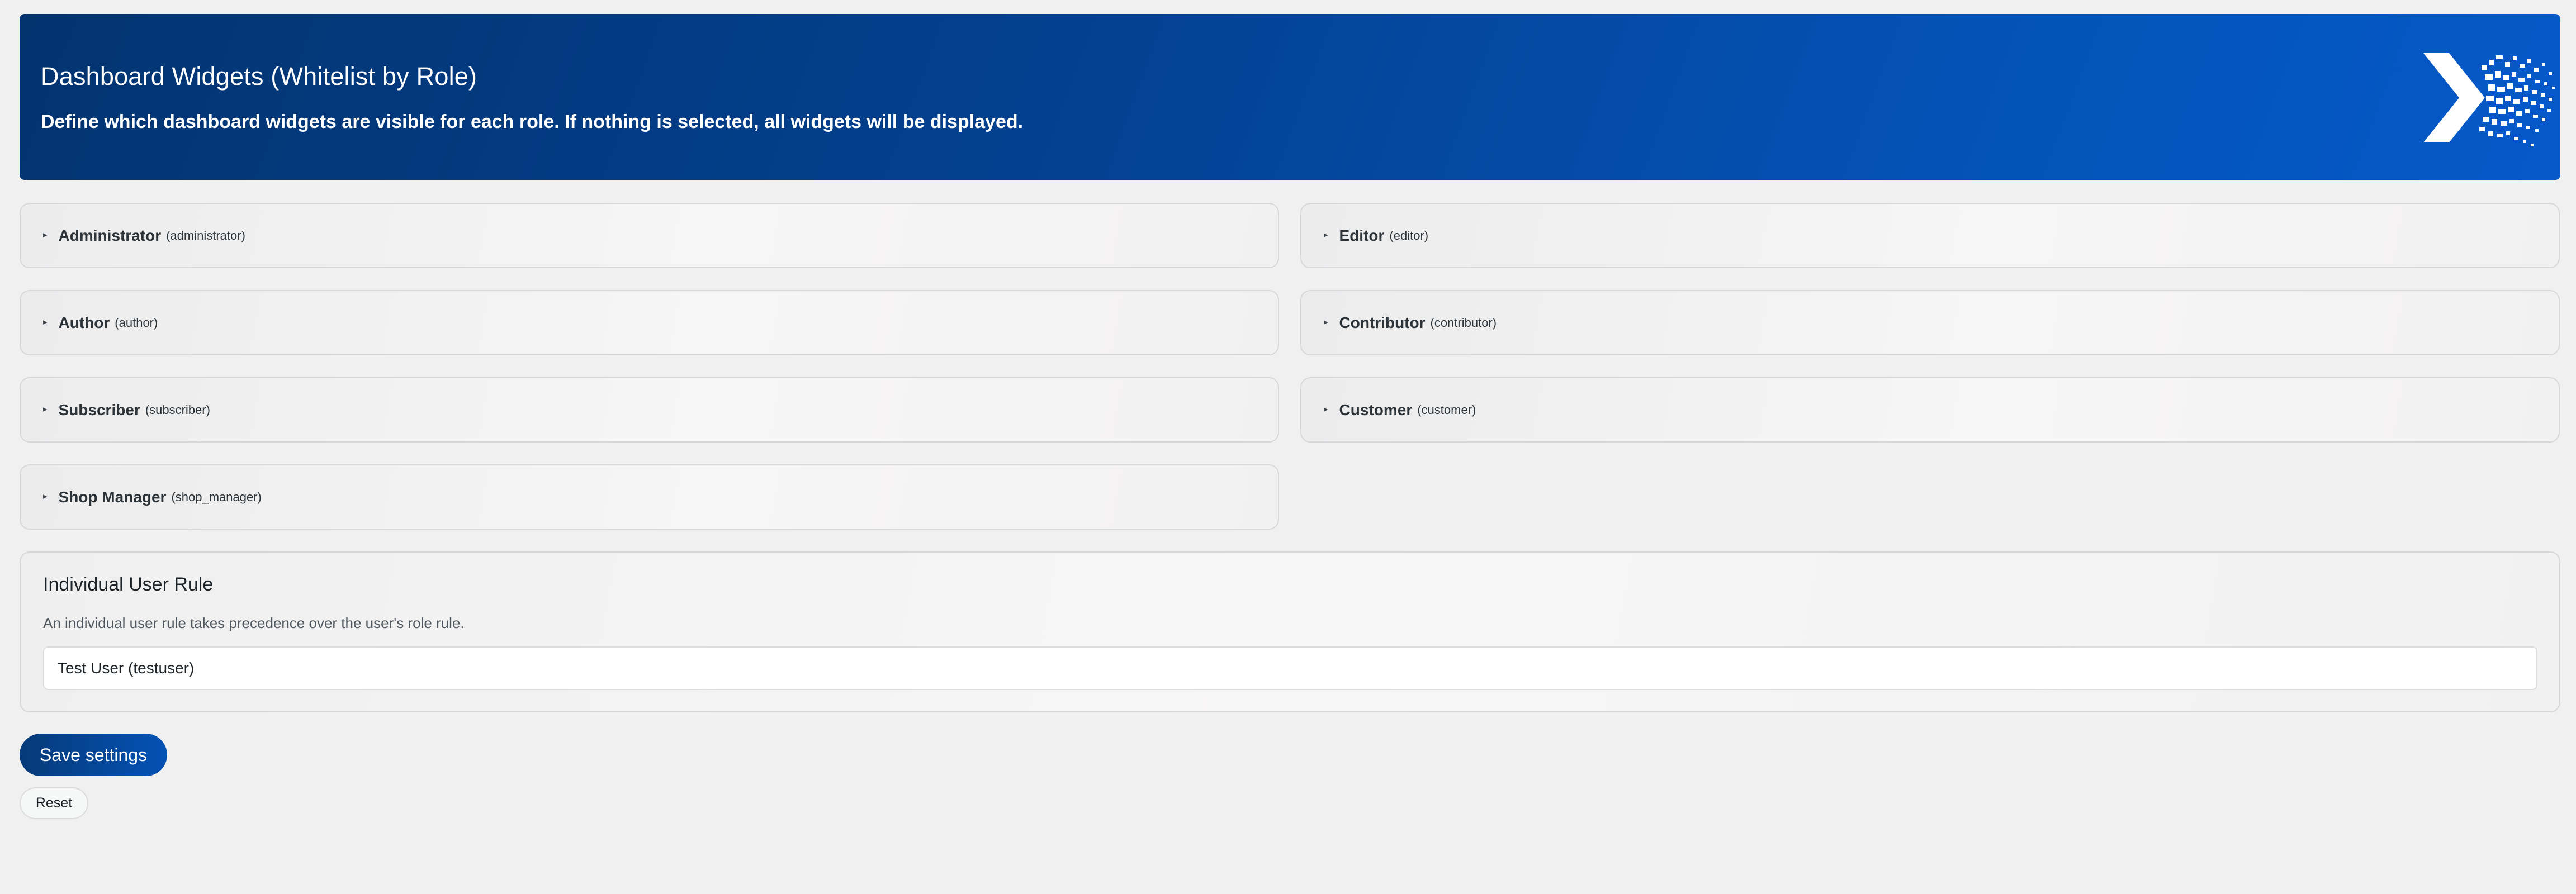 This screenshot has width=2576, height=894. What do you see at coordinates (128, 584) in the screenshot?
I see `user-rule-title: Individual User Rule` at bounding box center [128, 584].